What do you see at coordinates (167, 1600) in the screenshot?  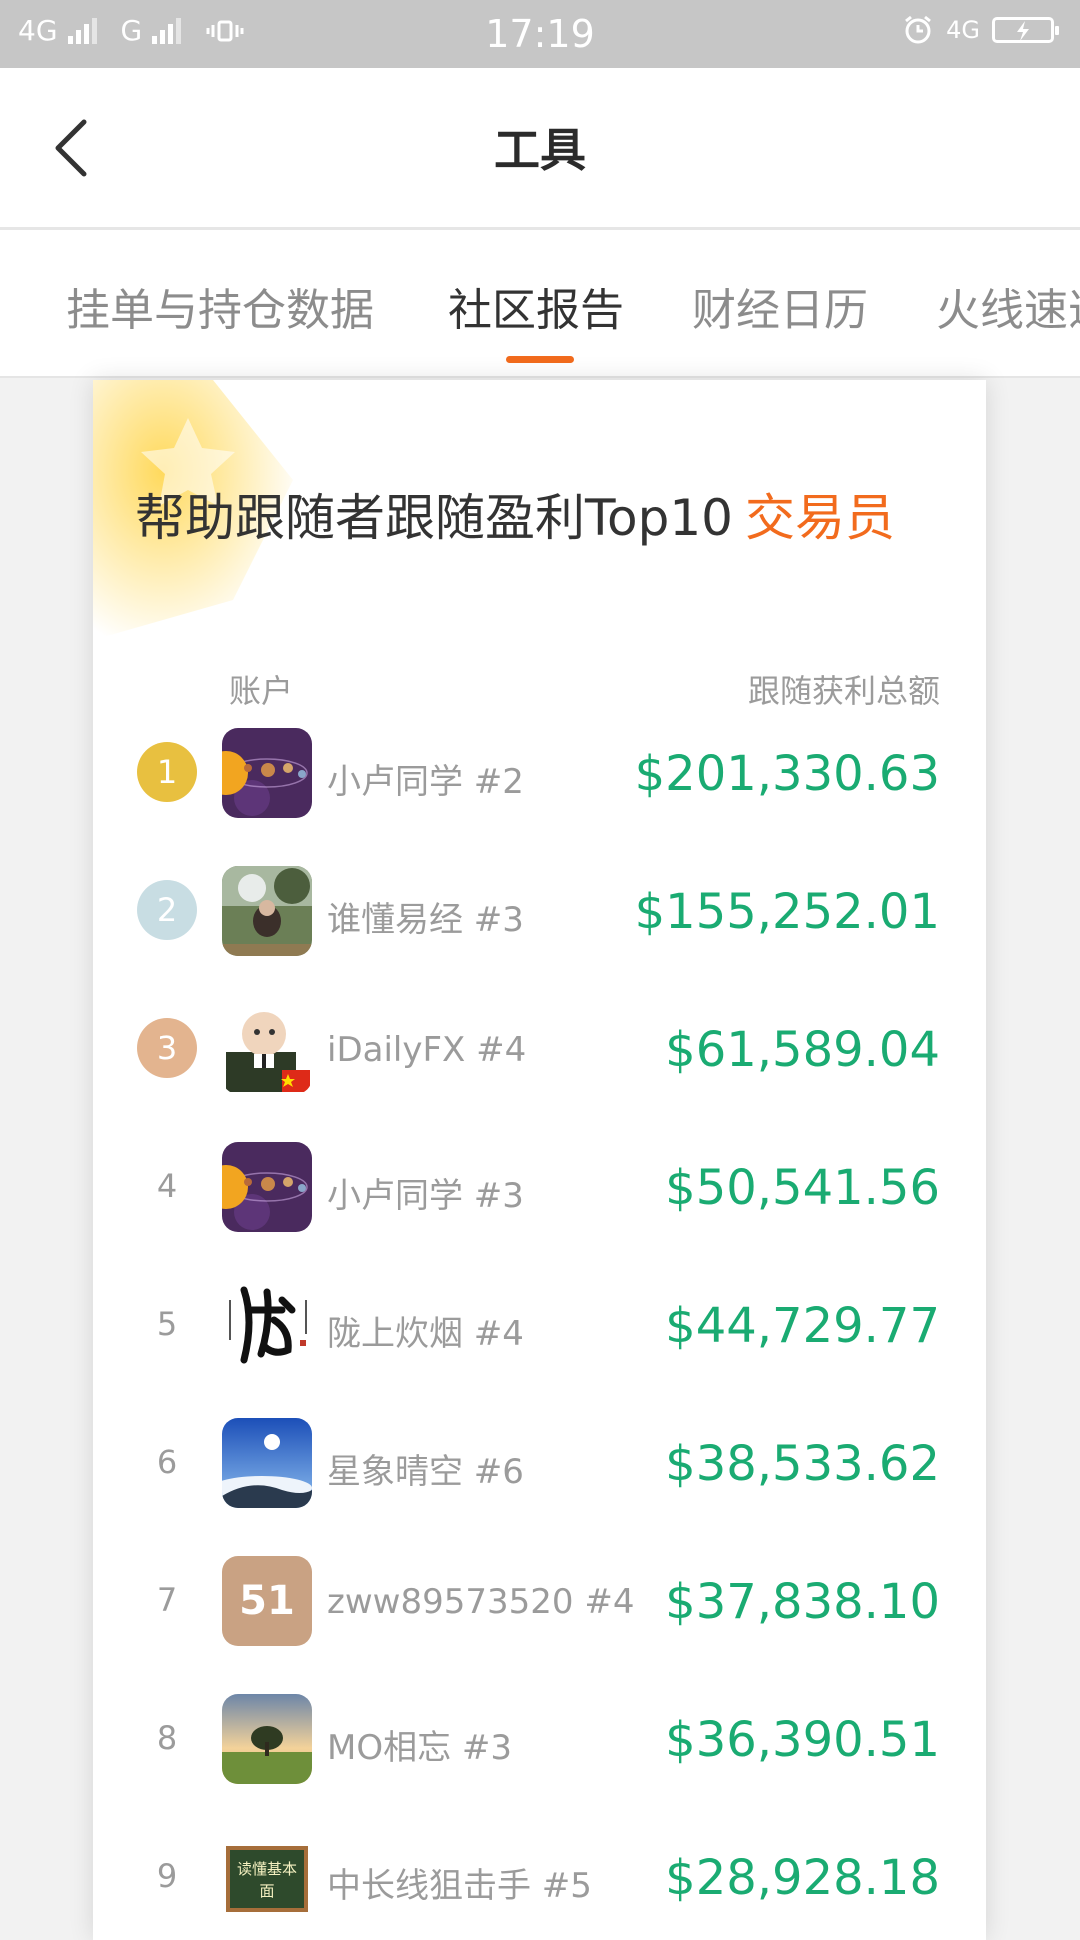 I see `rank-number: 7` at bounding box center [167, 1600].